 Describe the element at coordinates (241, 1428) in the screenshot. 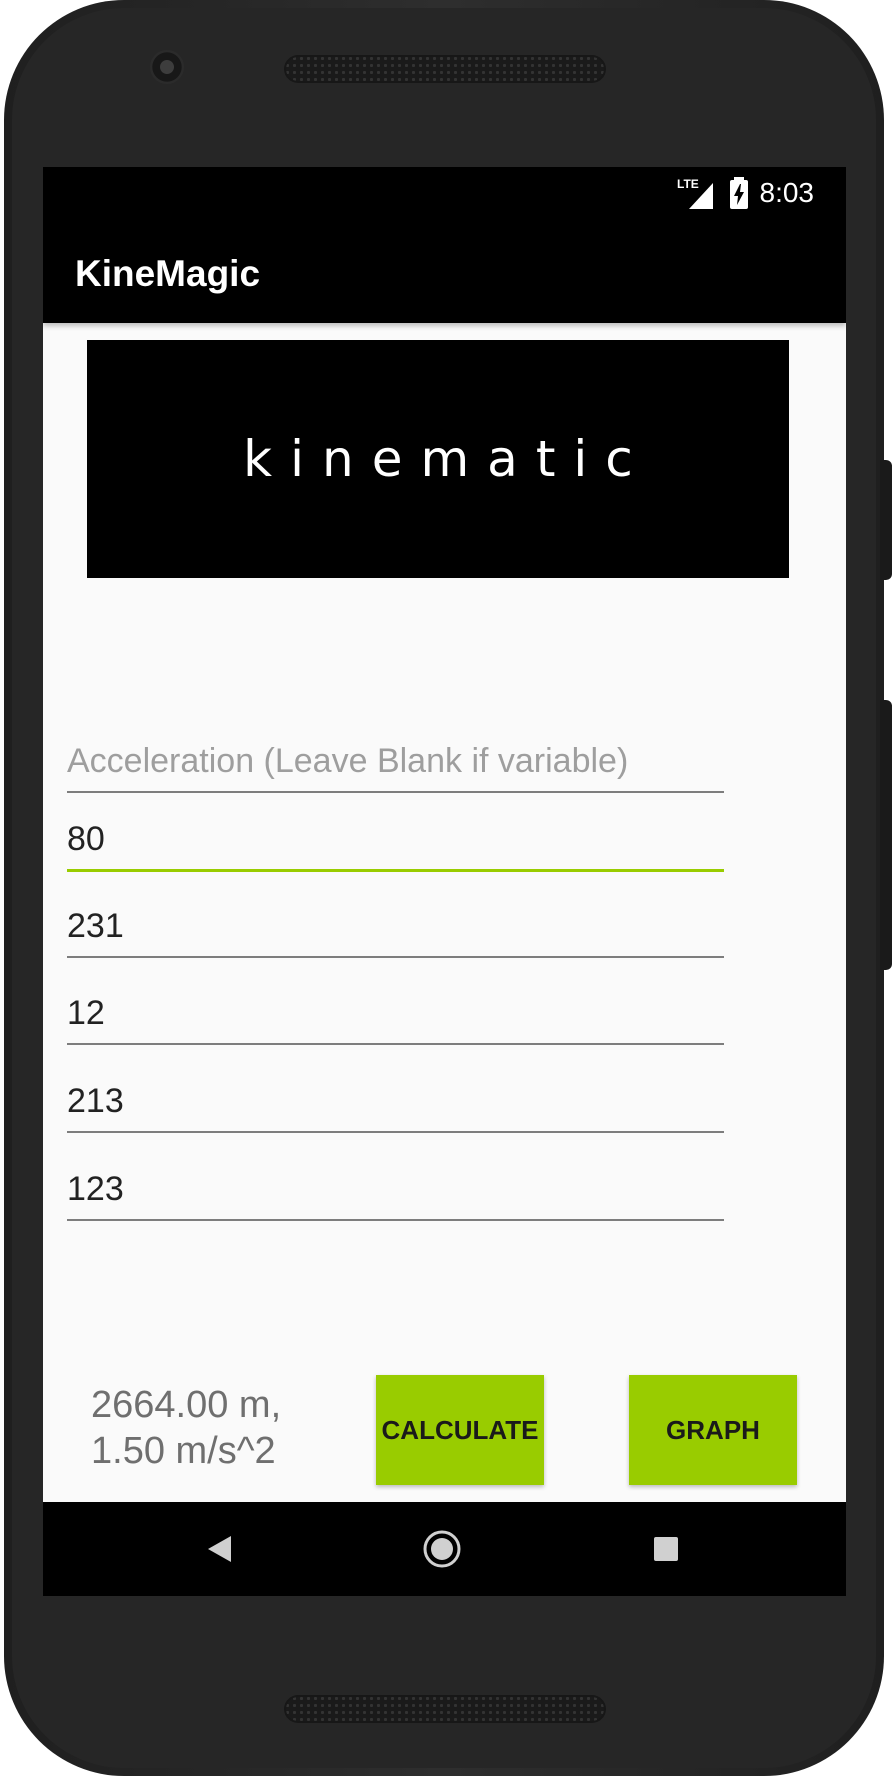

I see `result-text: 2664.00 m, 1.50 m/s^2` at that location.